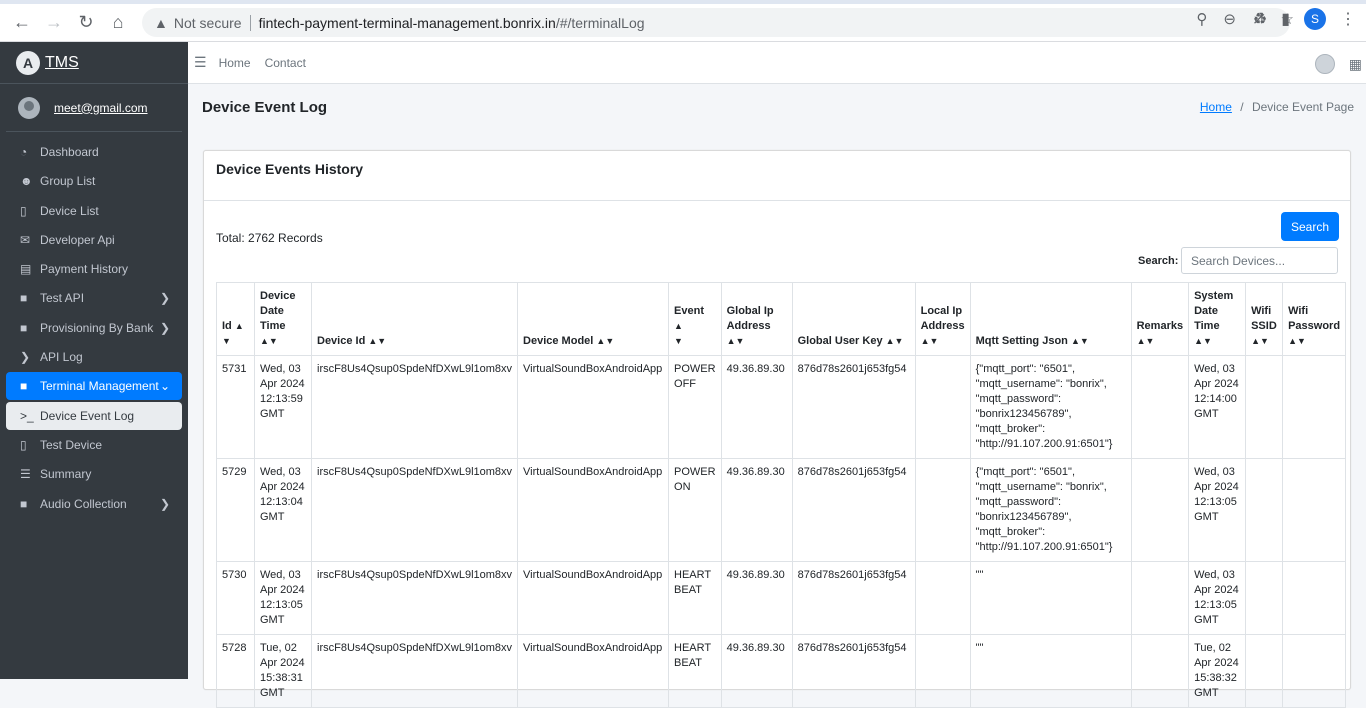 The height and width of the screenshot is (708, 1366). I want to click on brand-name: TMS, so click(62, 63).